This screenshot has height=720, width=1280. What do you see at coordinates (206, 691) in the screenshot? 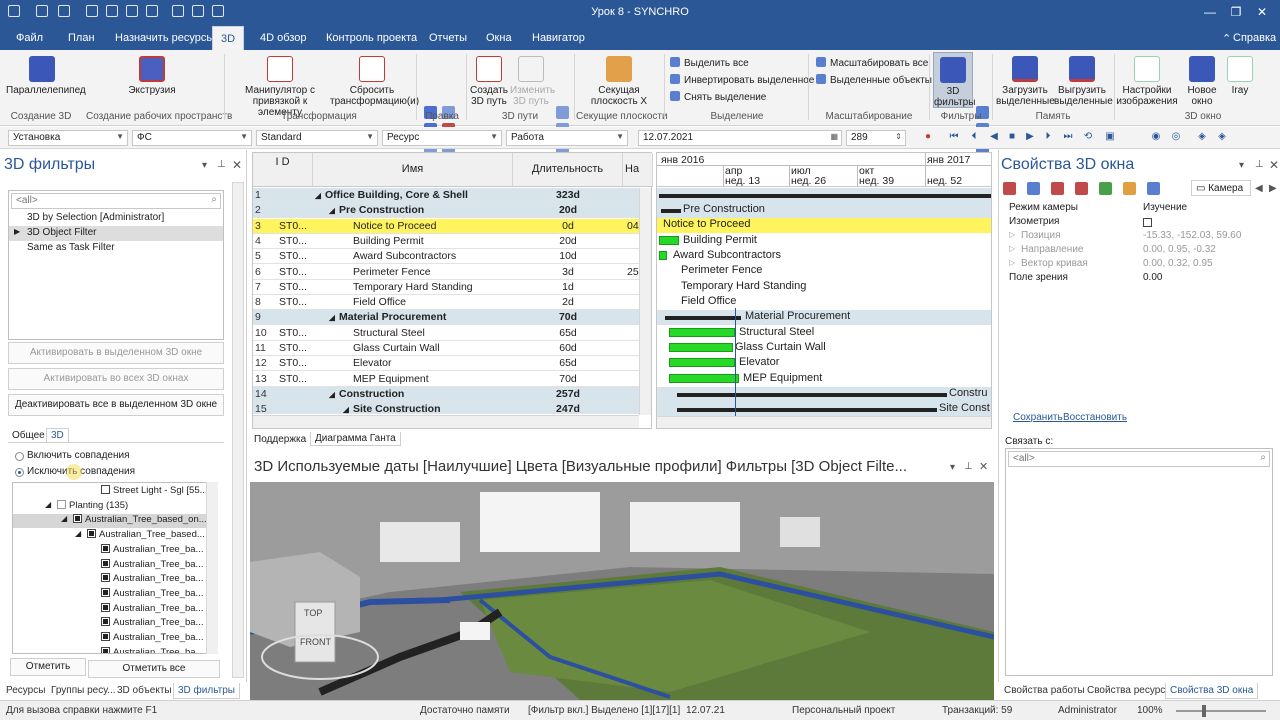
I see `tab-3d-filters: 3D фильтры` at bounding box center [206, 691].